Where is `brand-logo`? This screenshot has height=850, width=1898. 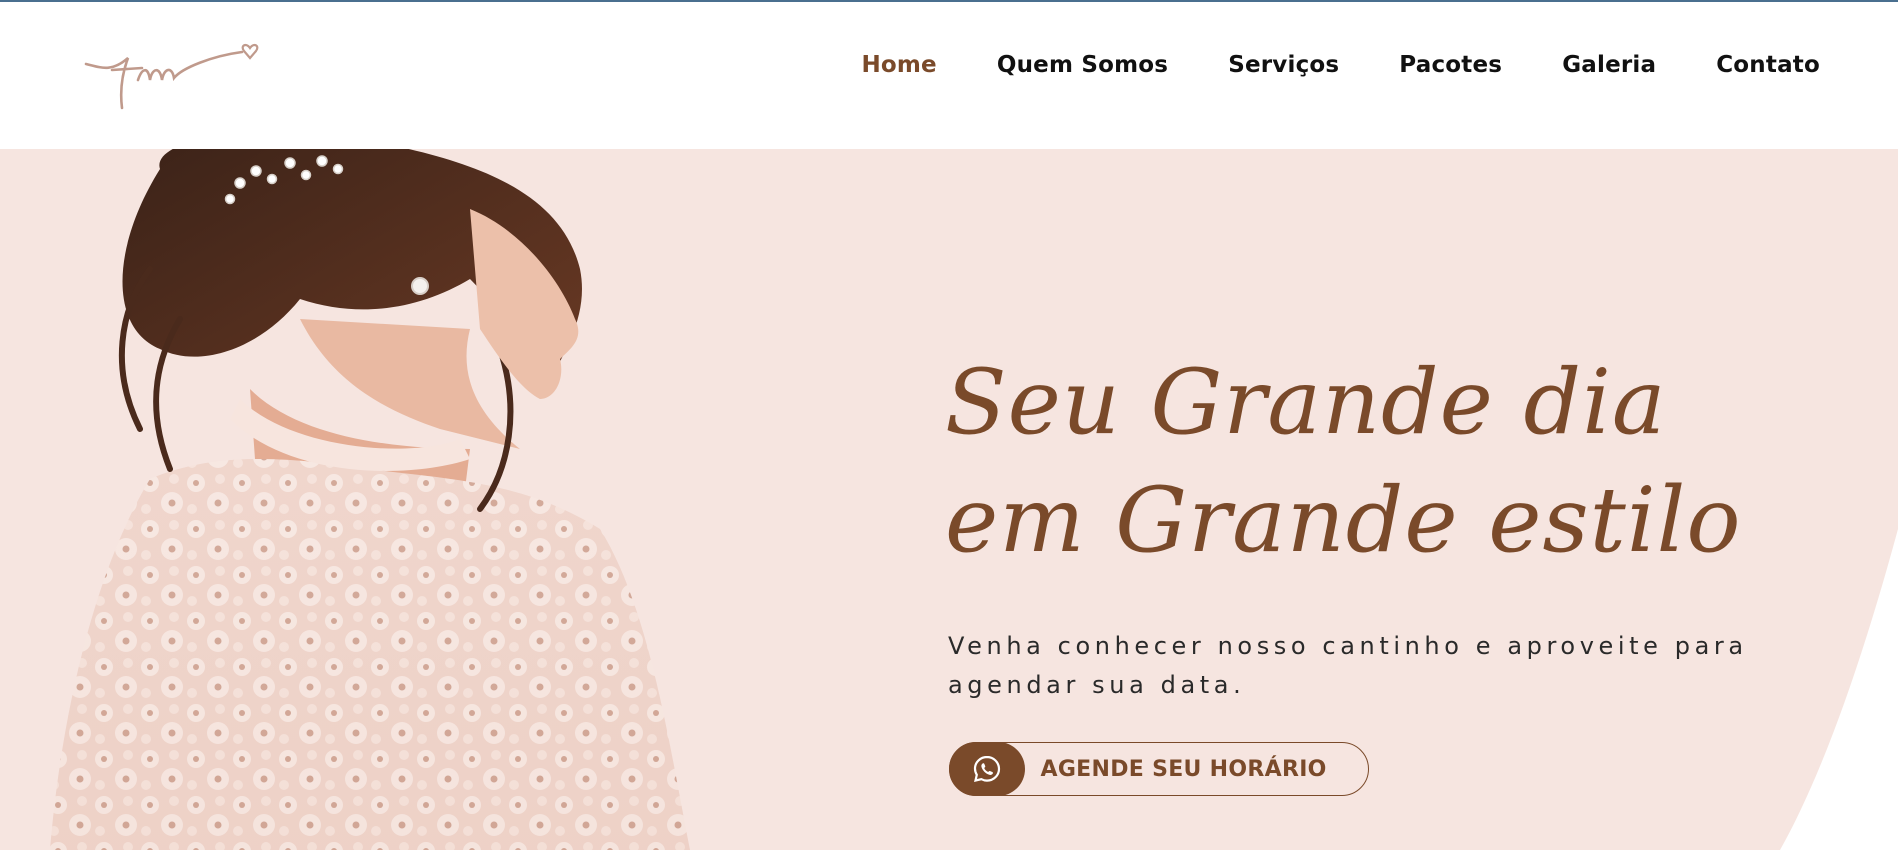
brand-logo is located at coordinates (177, 76).